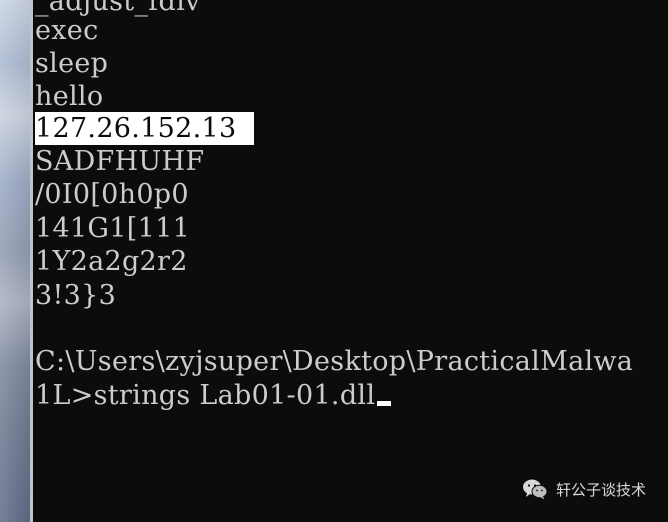 The height and width of the screenshot is (522, 668). Describe the element at coordinates (205, 395) in the screenshot. I see `console-command-text: 1L>strings Lab01-01.dll` at that location.